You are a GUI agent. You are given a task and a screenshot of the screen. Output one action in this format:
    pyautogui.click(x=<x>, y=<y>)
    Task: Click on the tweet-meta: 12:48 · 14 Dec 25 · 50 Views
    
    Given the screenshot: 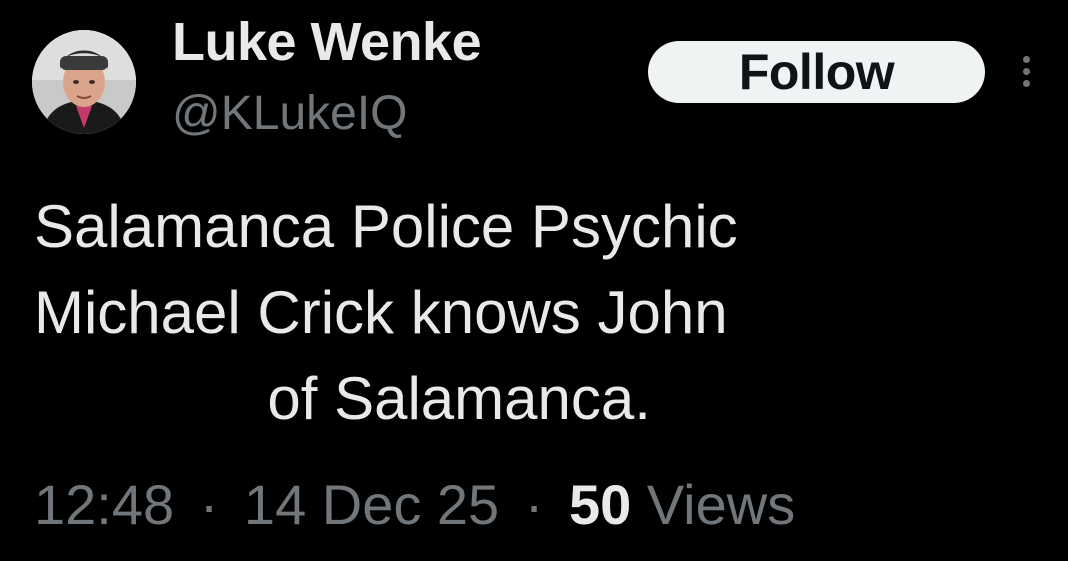 What is the action you would take?
    pyautogui.click(x=414, y=505)
    